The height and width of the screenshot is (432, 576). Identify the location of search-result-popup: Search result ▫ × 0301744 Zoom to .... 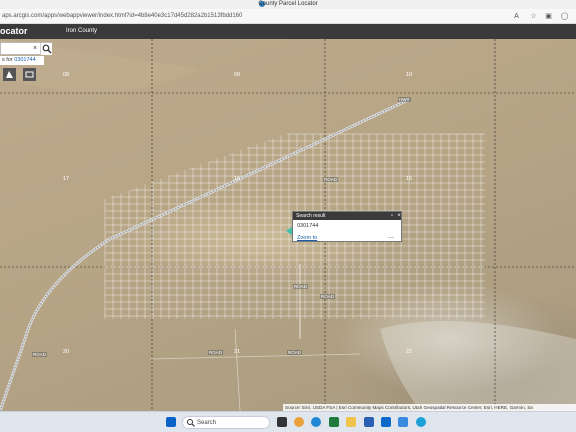
(347, 226).